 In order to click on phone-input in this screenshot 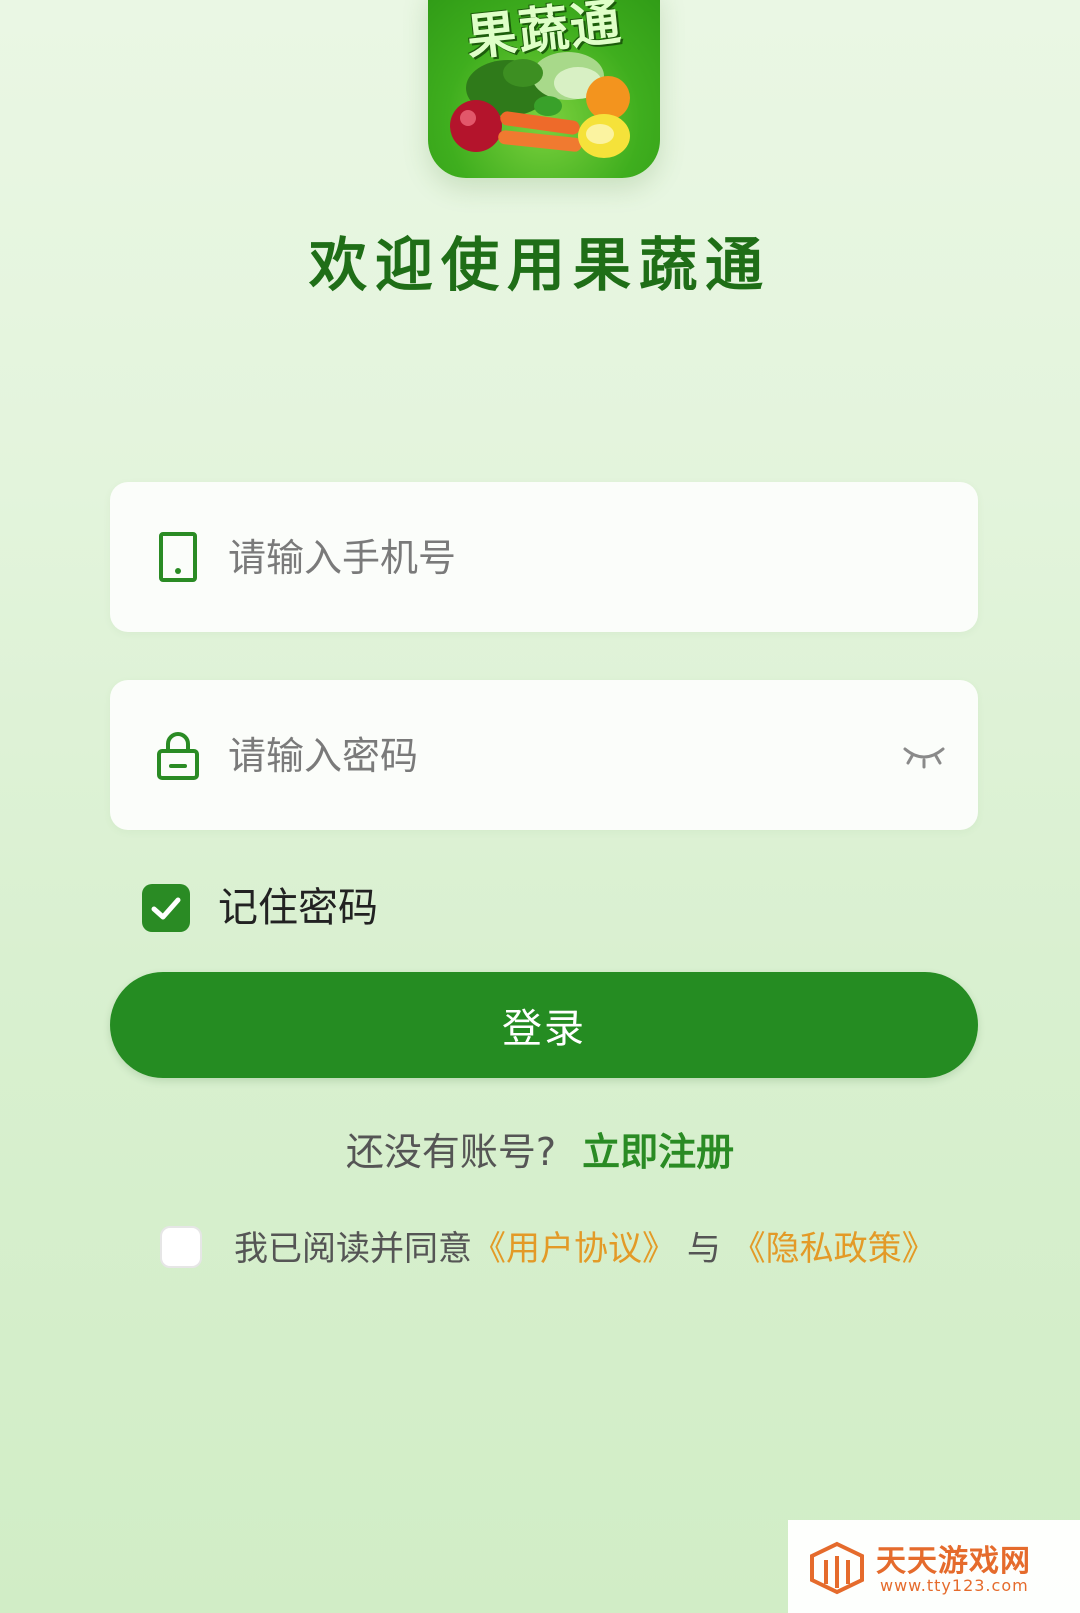, I will do `click(548, 558)`.